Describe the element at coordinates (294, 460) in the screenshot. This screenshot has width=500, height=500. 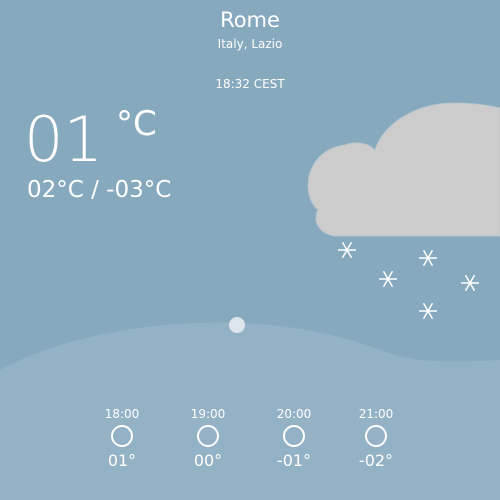
I see `forecast-temp: -01°` at that location.